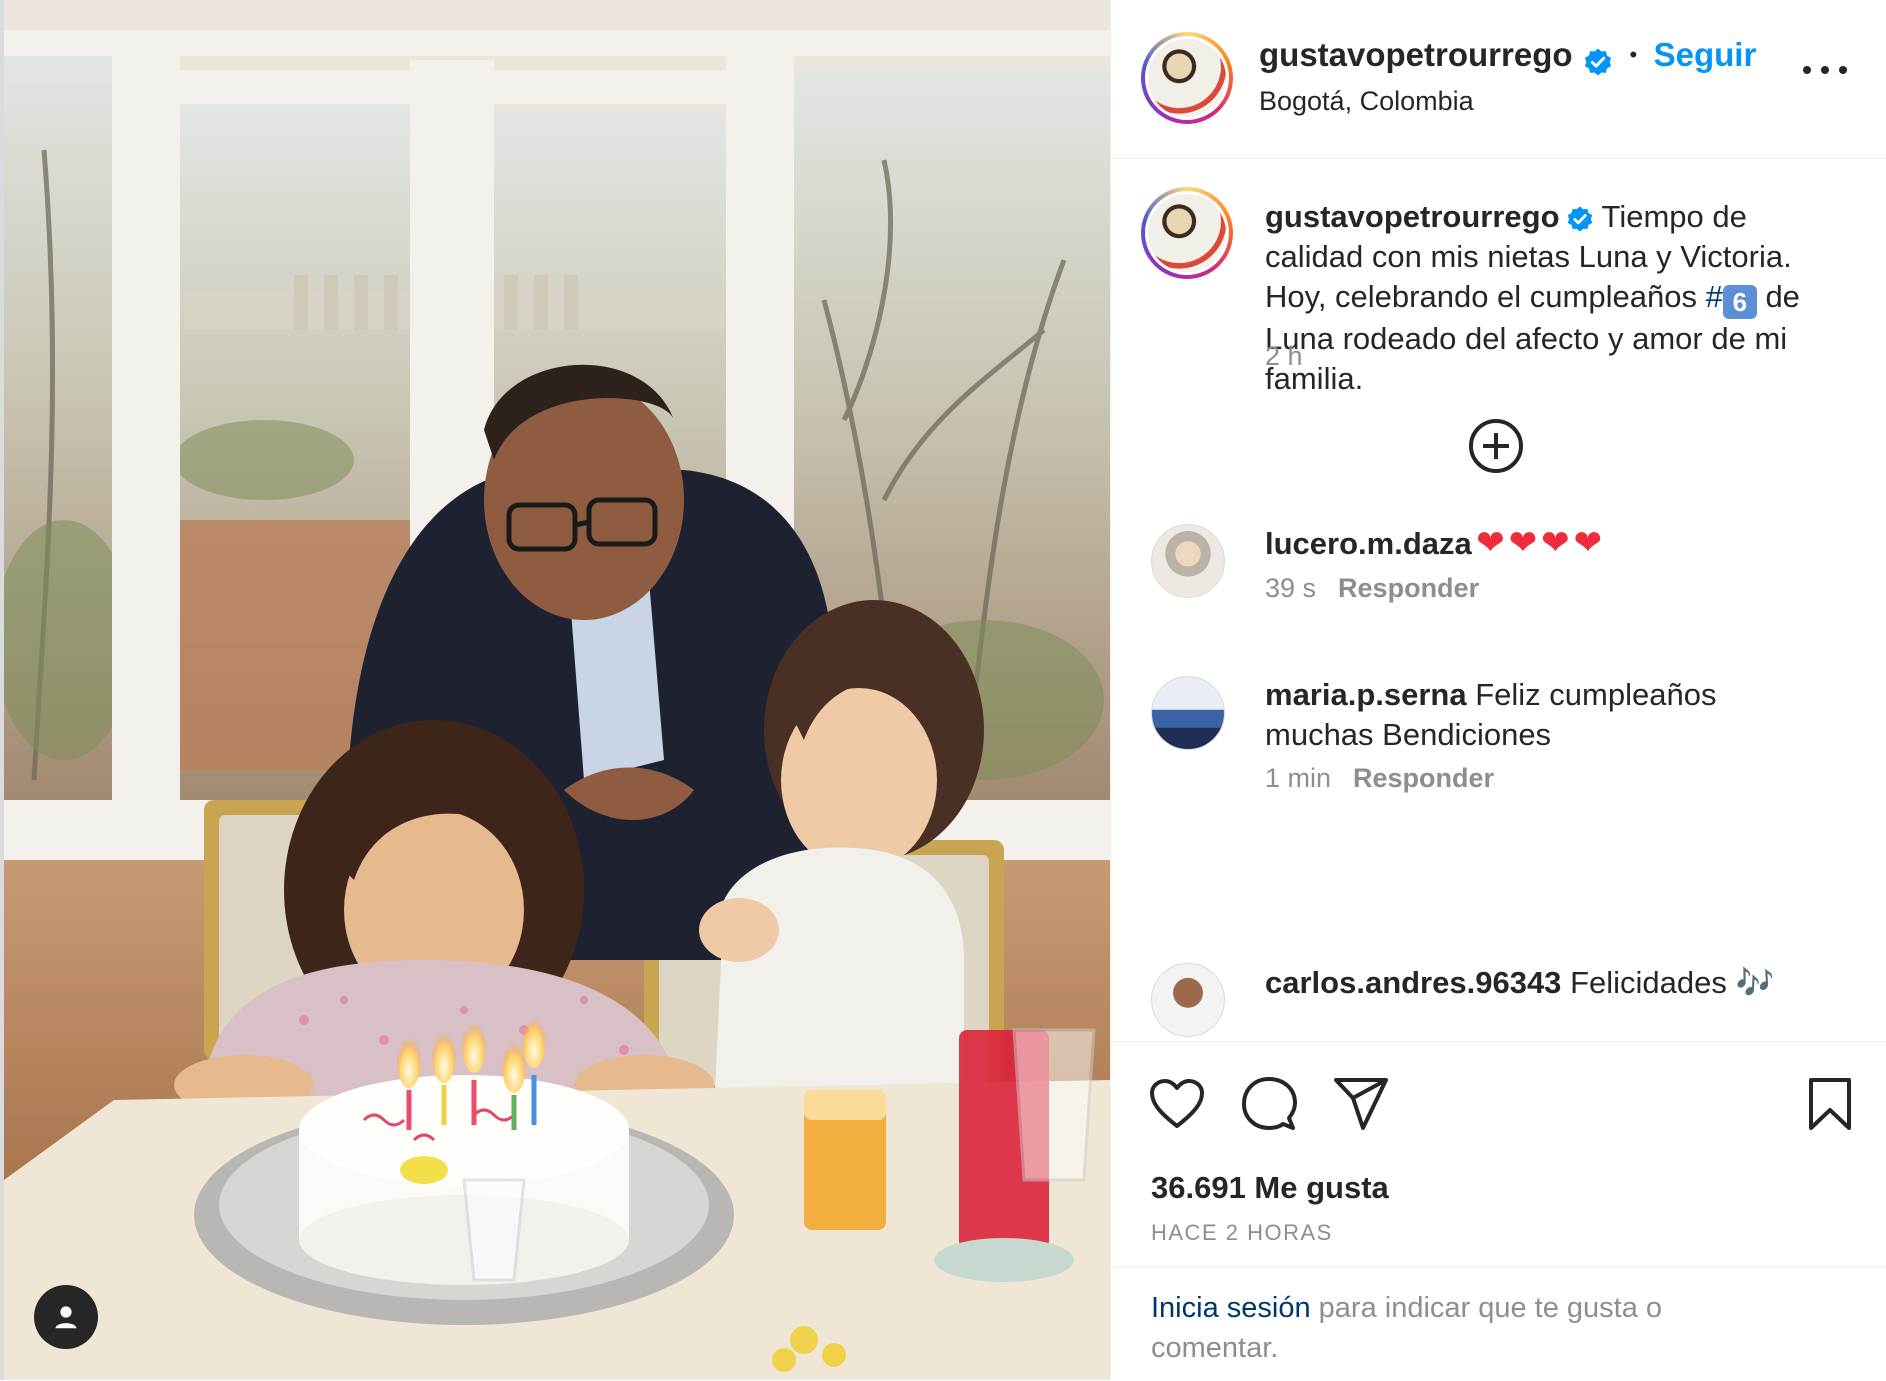  I want to click on header-title-row: gustavopetrourrego • Seguir, so click(1507, 56).